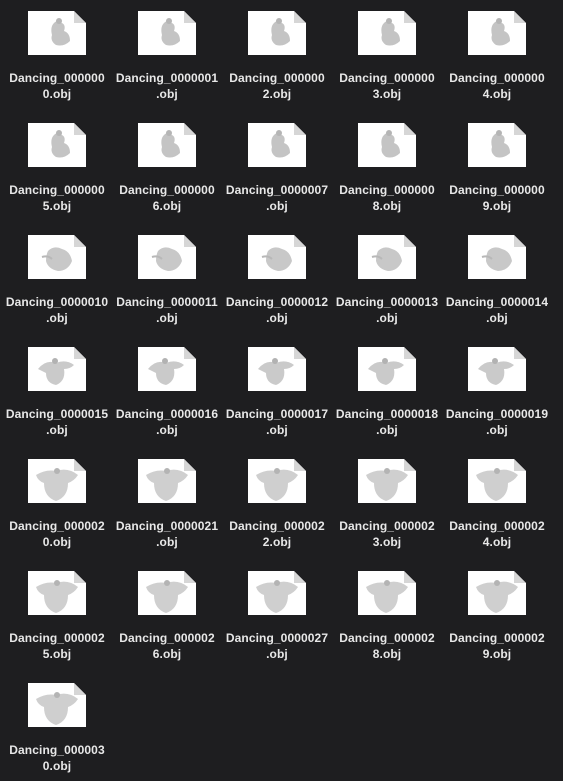  I want to click on file-item: Dancing_000000 9.obj, so click(497, 168).